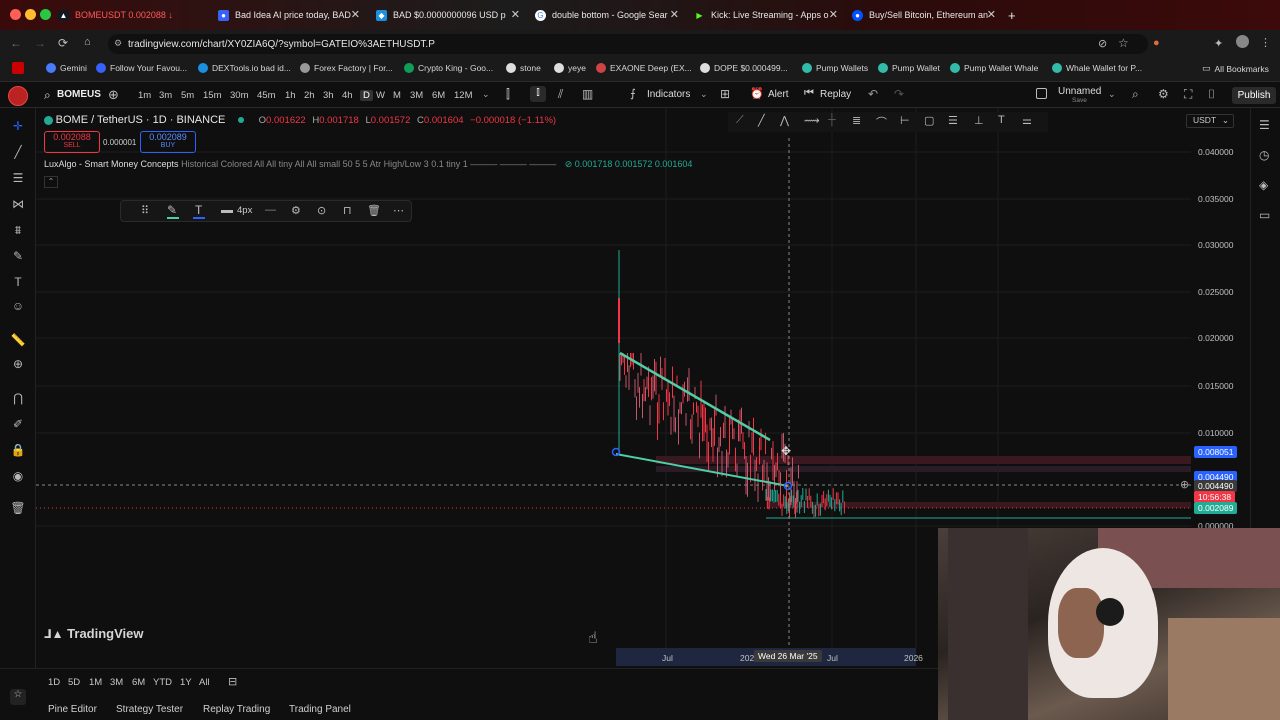 Image resolution: width=1280 pixels, height=720 pixels. I want to click on date-range-calendar-icon: ⊟, so click(232, 681).